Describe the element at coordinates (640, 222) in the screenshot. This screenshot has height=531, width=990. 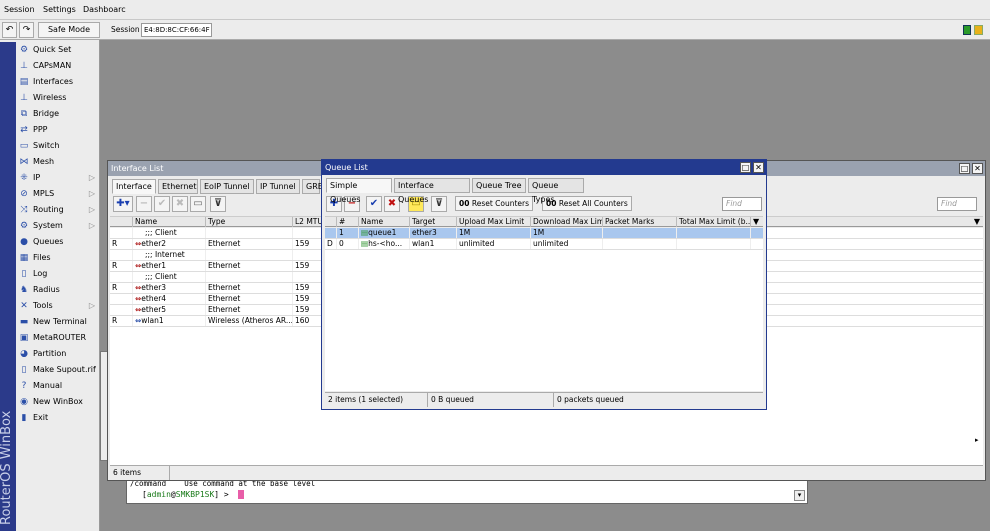
I see `col-packet-marks: Packet Marks` at that location.